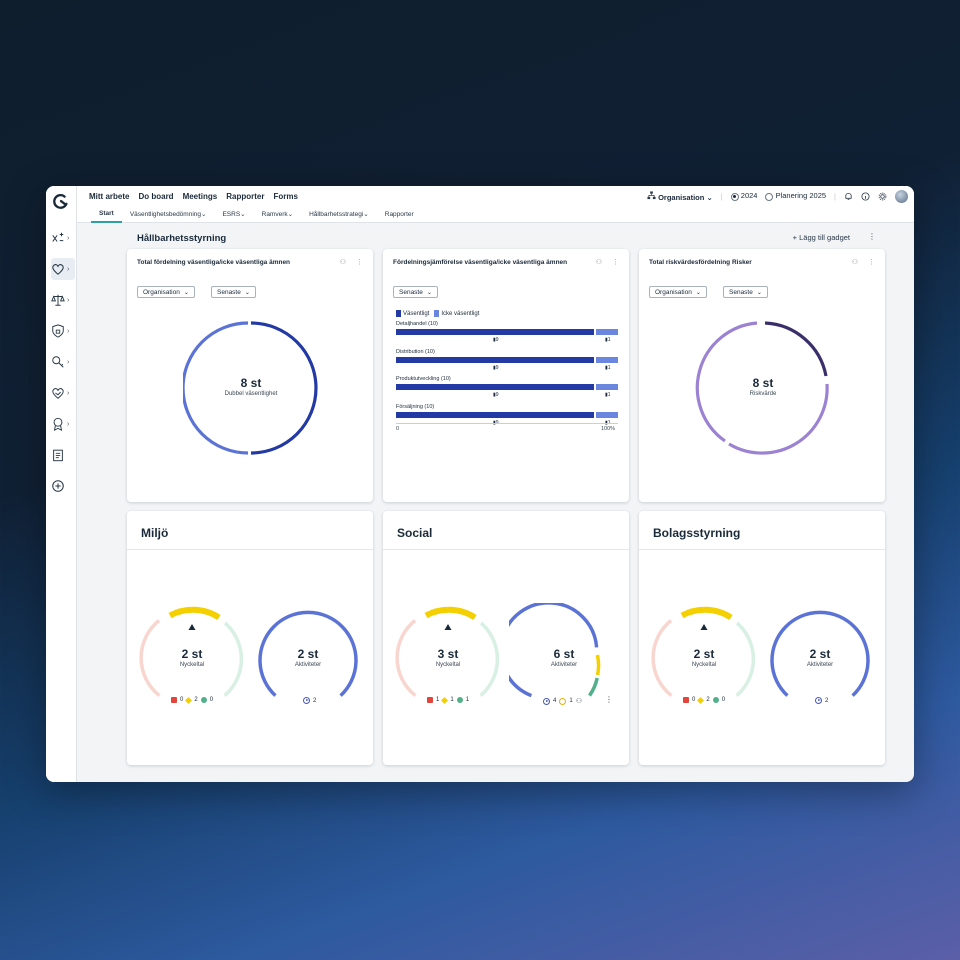 The width and height of the screenshot is (960, 960). I want to click on planning-radio: Planering 2025, so click(796, 196).